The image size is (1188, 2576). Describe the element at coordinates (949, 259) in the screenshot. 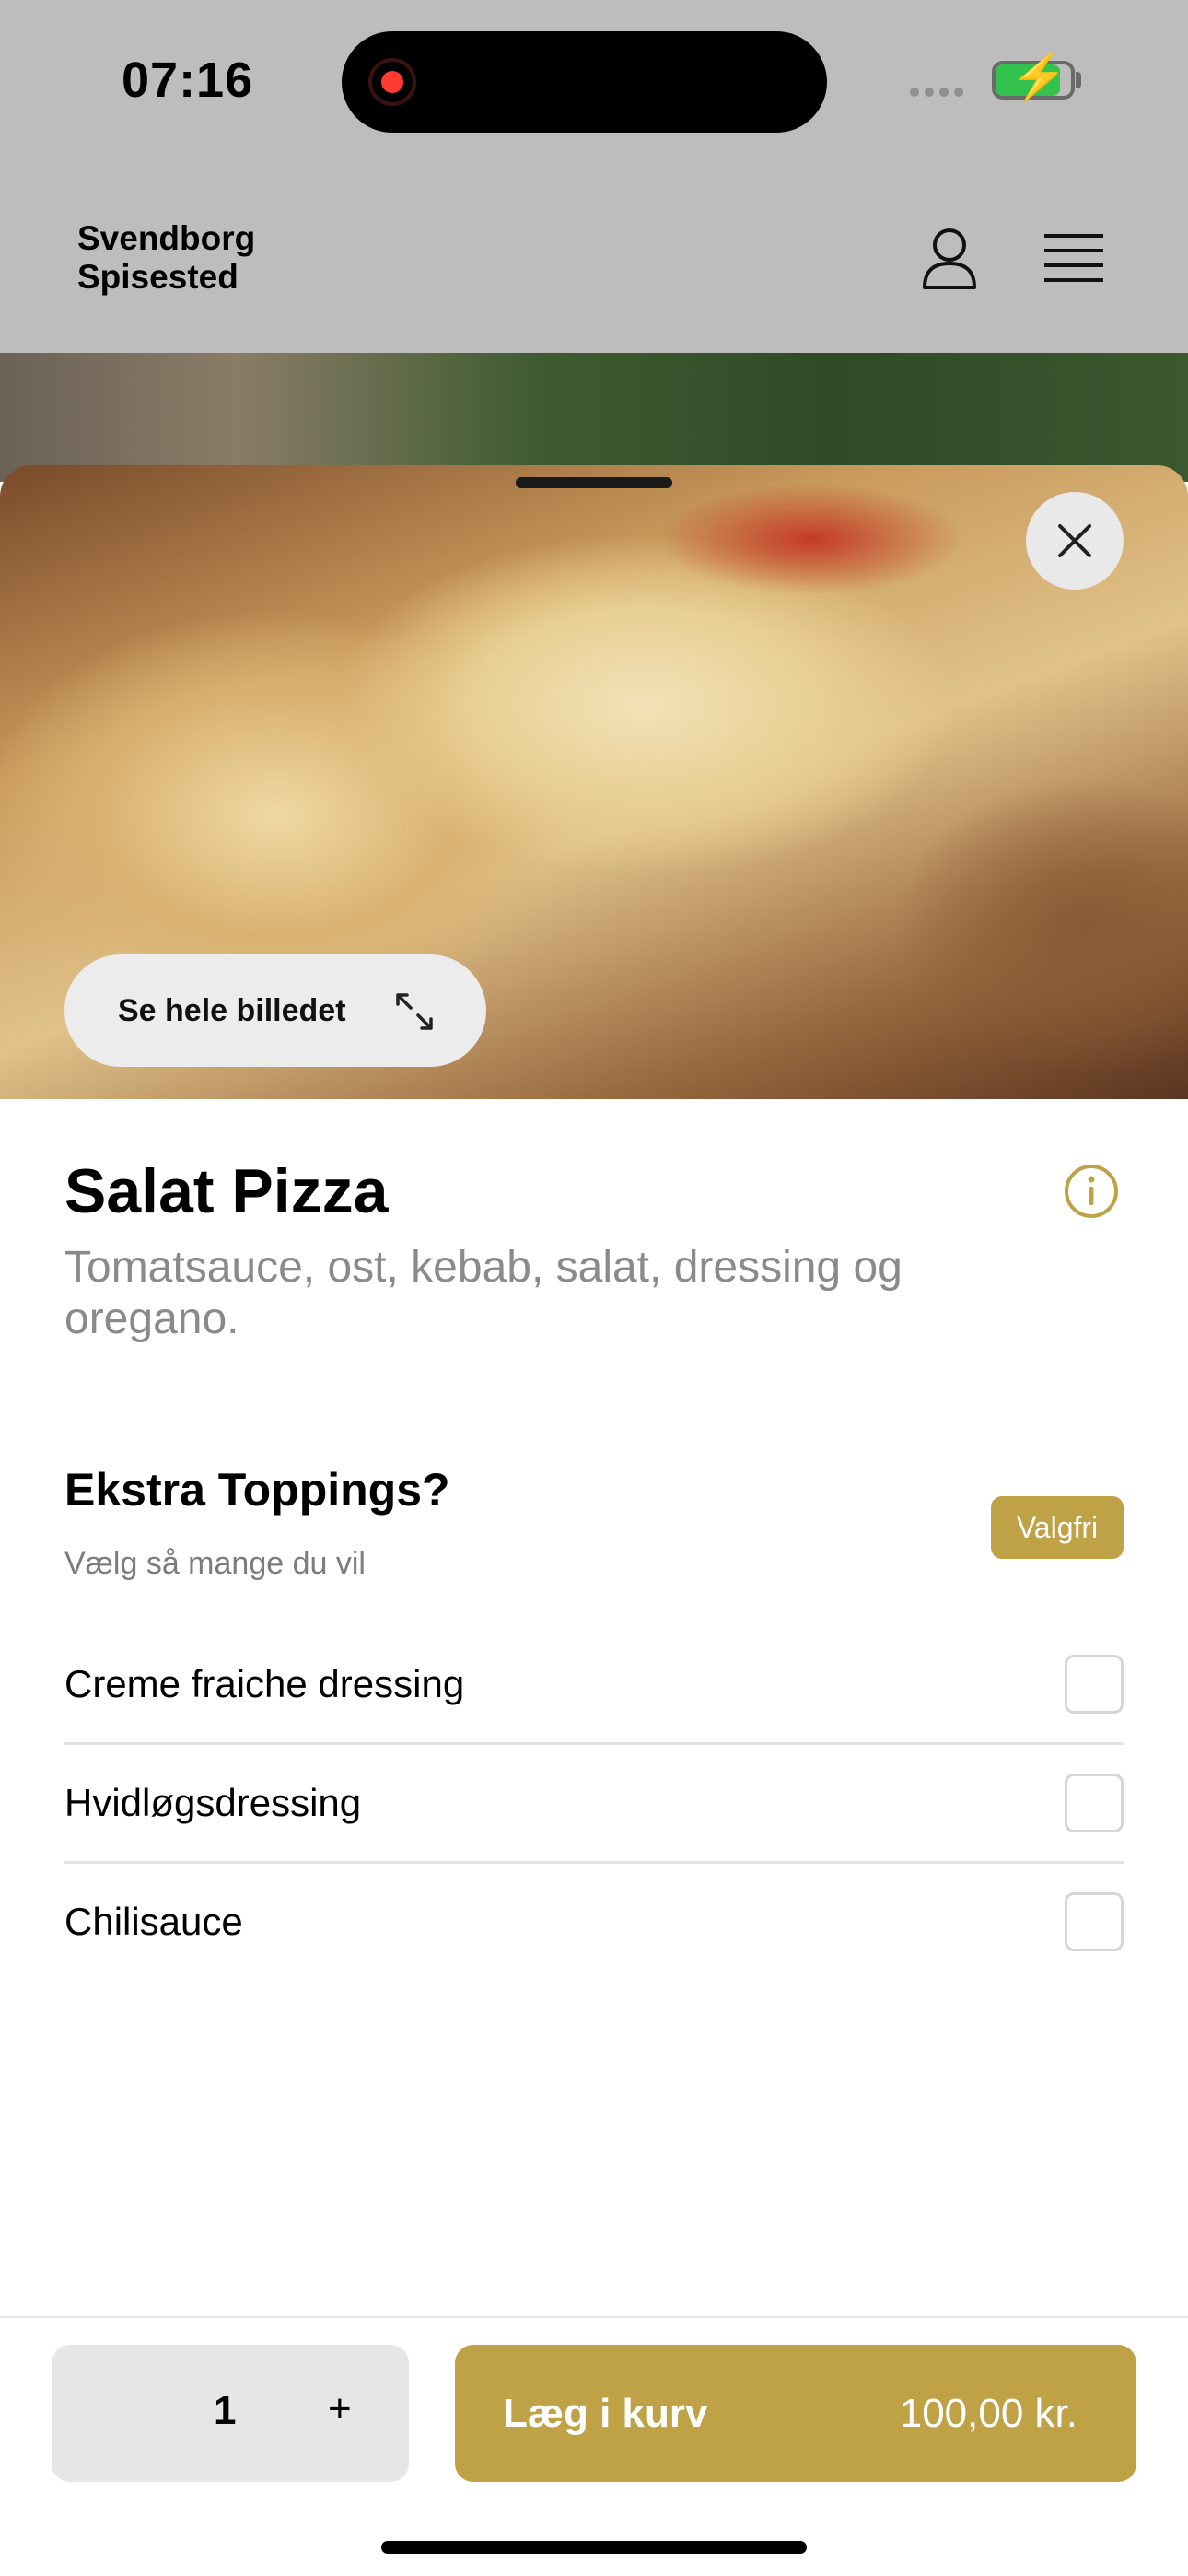

I see `user-icon` at that location.